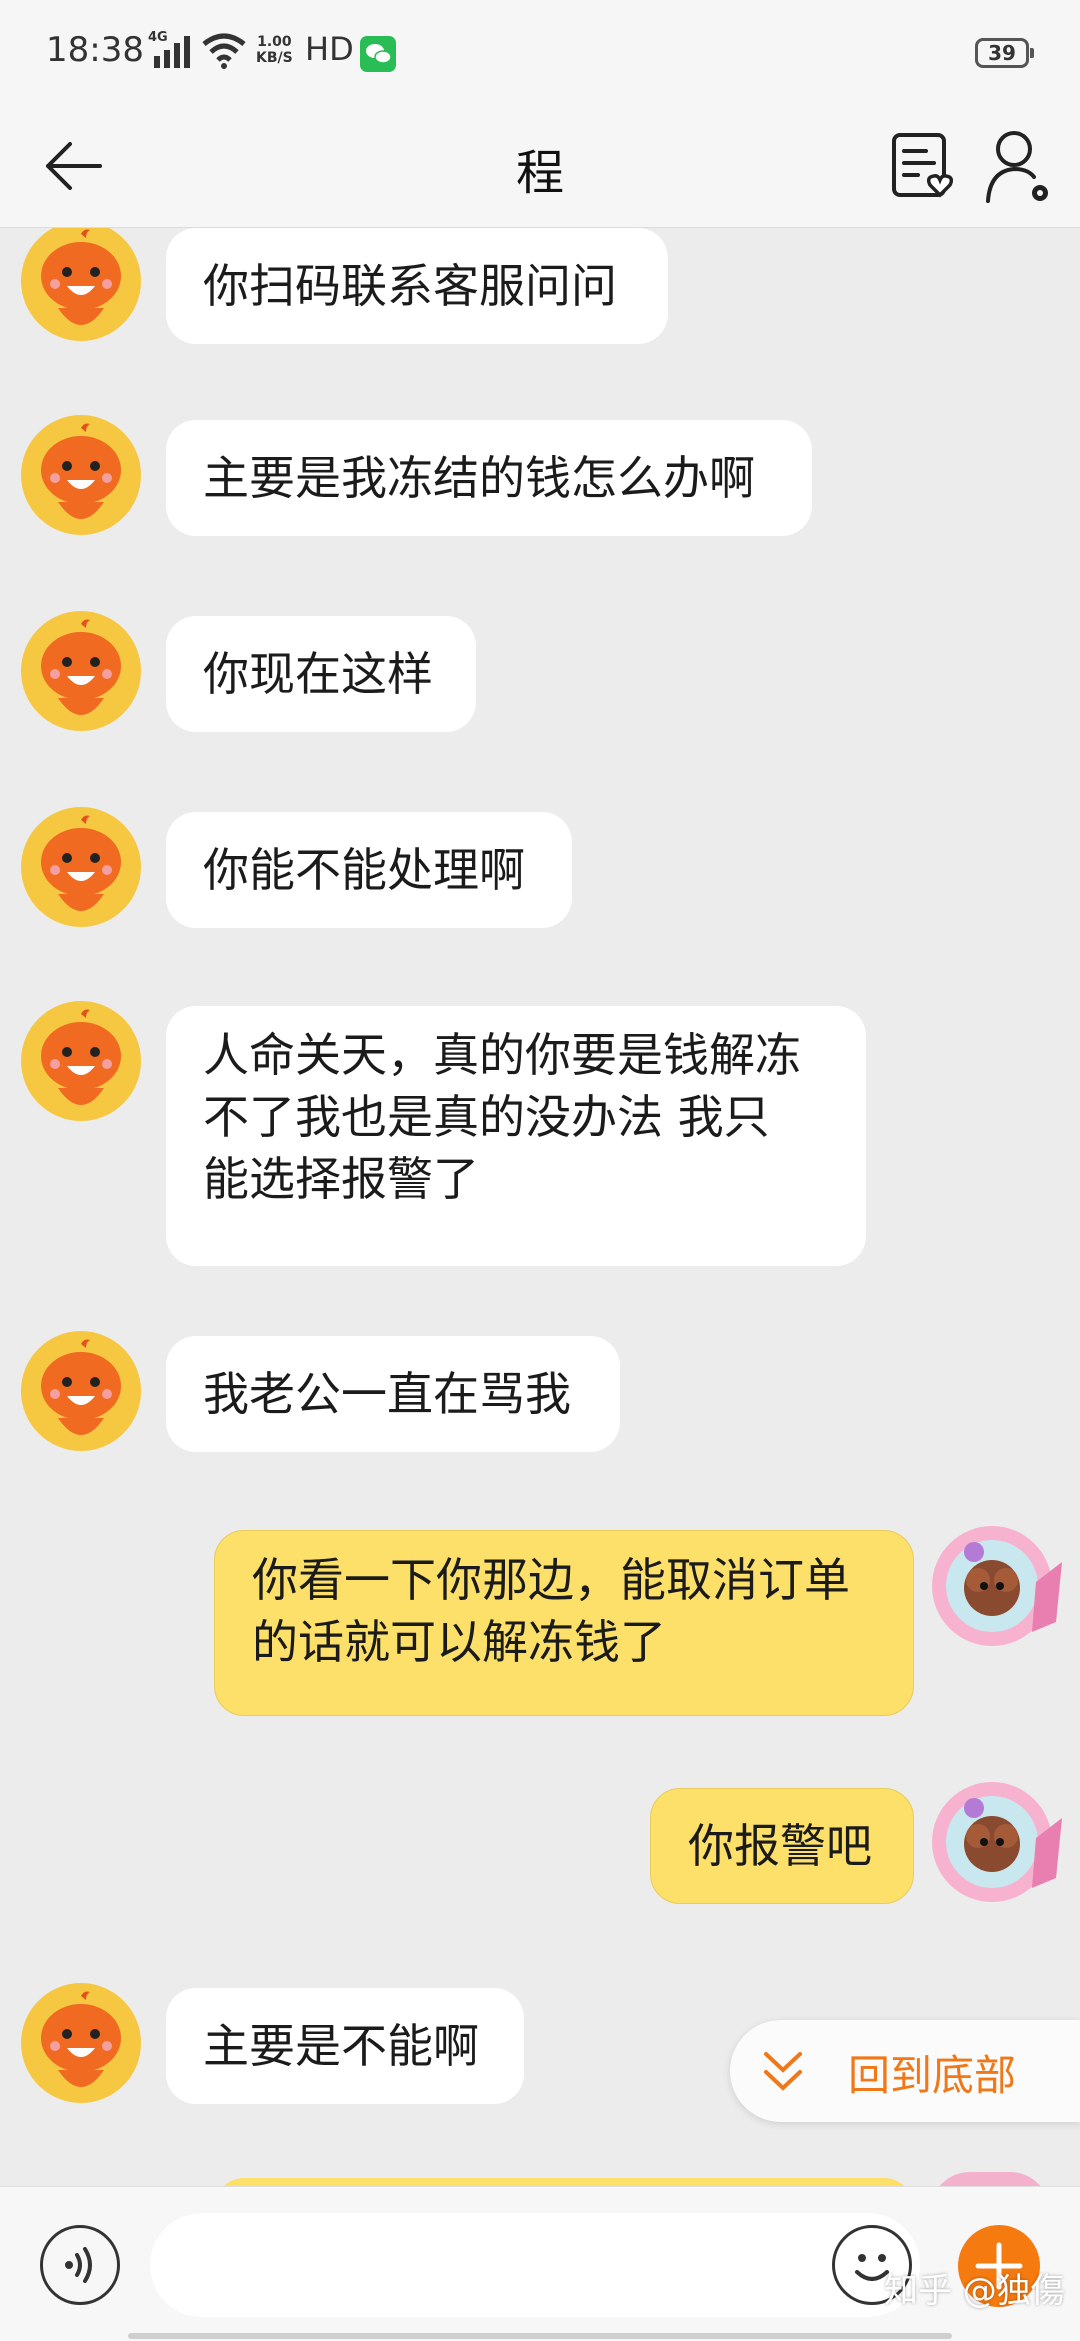 The image size is (1080, 2341). Describe the element at coordinates (783, 2071) in the screenshot. I see `double-chevron-down-icon` at that location.